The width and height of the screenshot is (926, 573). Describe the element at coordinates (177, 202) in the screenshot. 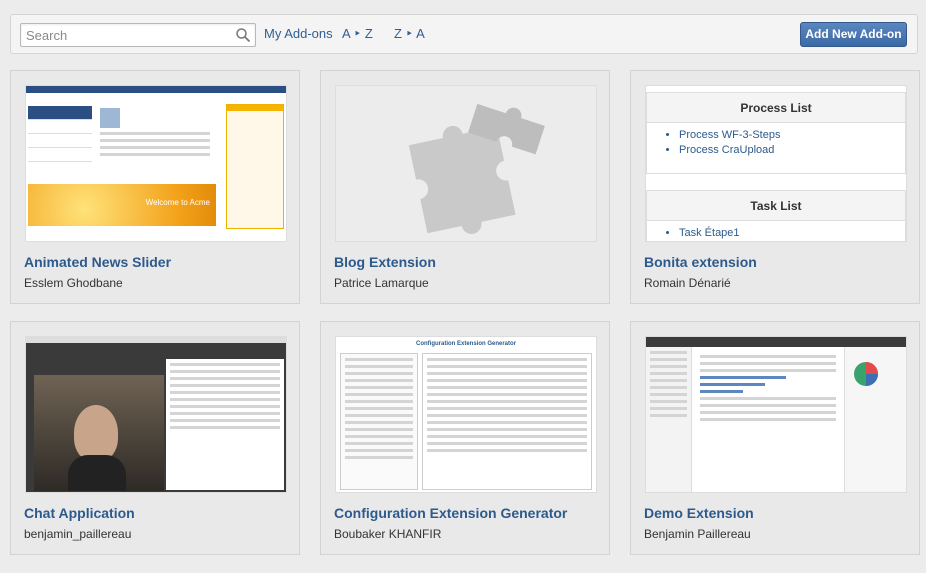

I see `thumb-banner-text: Welcome to Acme` at that location.